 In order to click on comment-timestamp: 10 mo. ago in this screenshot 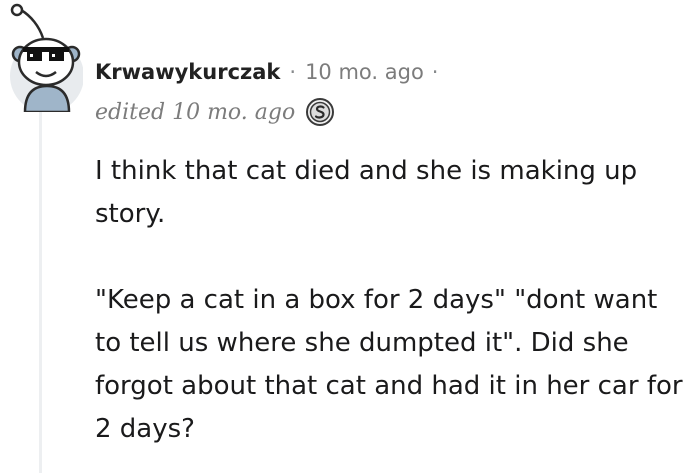, I will do `click(364, 72)`.